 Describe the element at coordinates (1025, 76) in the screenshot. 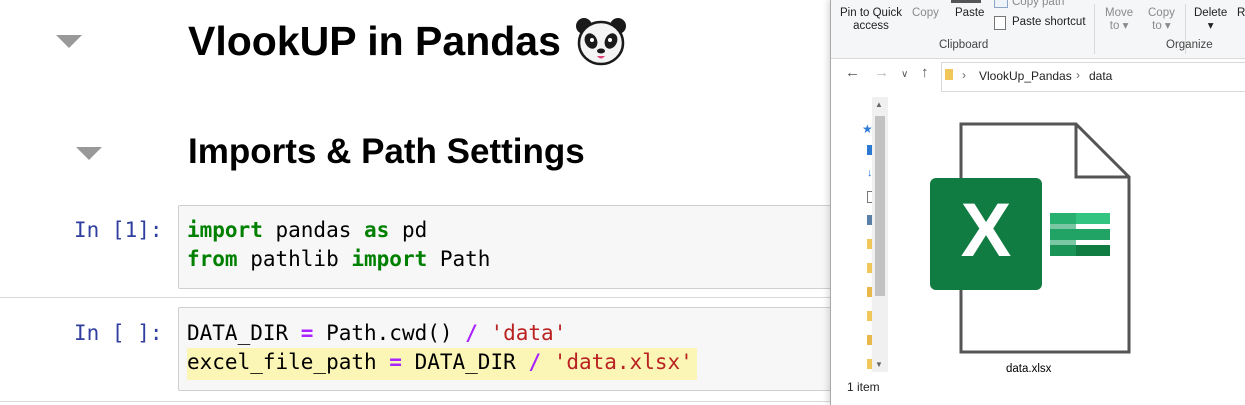

I see `breadcrumb-item-vlookup-pandas: VlookUp_Pandas` at that location.